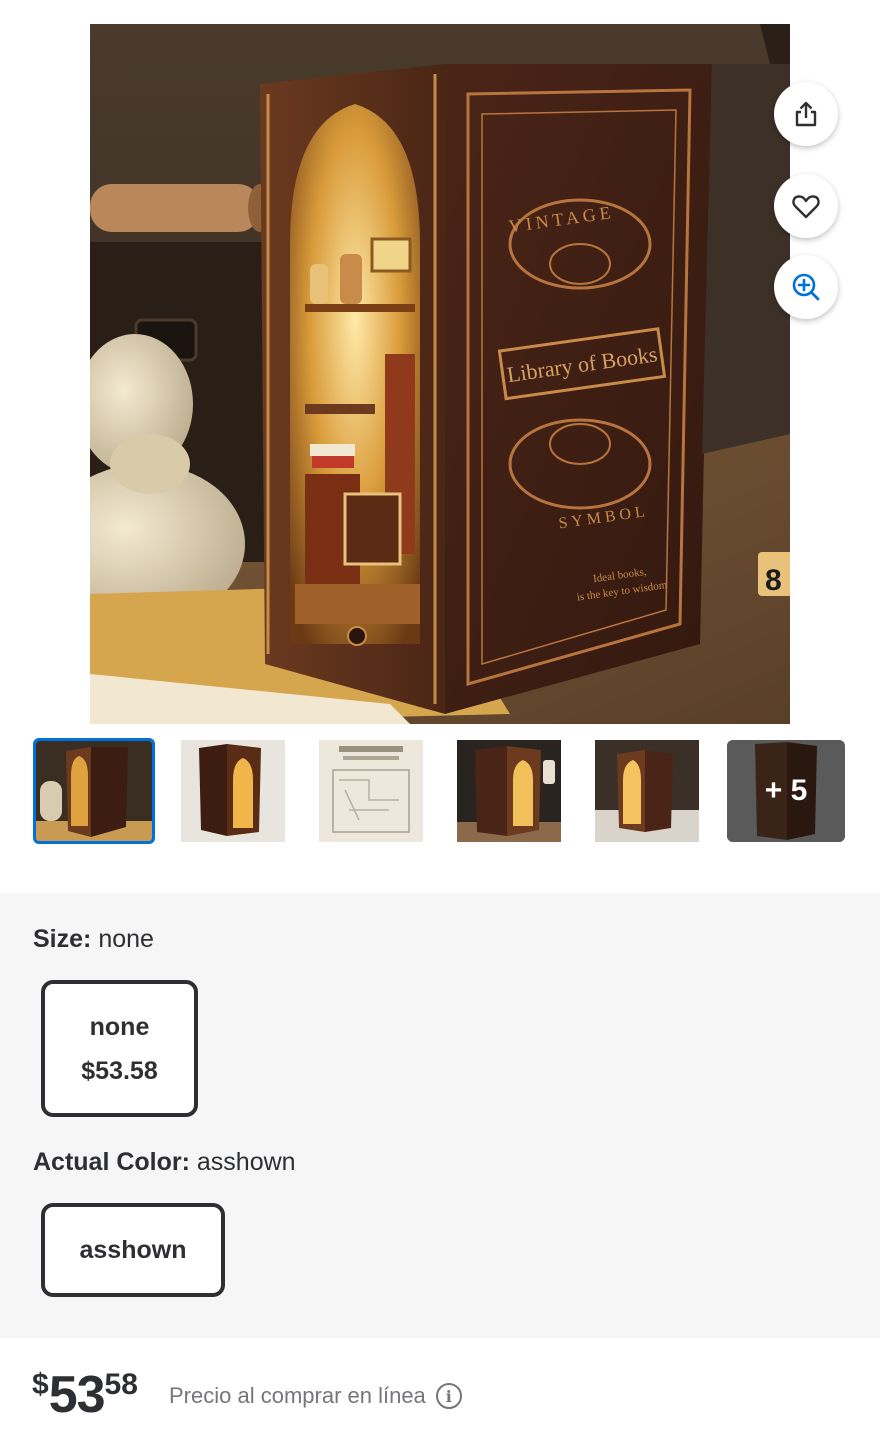  I want to click on size-option-name: none, so click(119, 1026).